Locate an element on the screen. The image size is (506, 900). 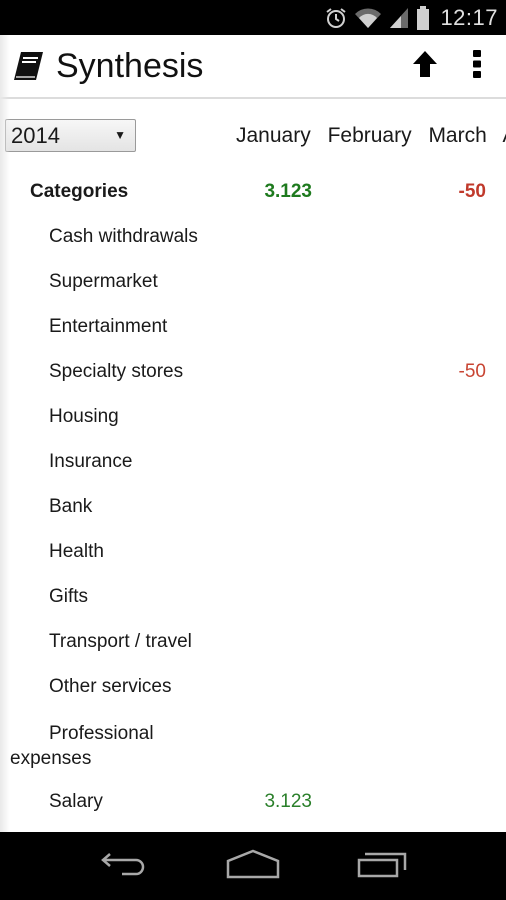
month-header-april: A is located at coordinates (504, 135).